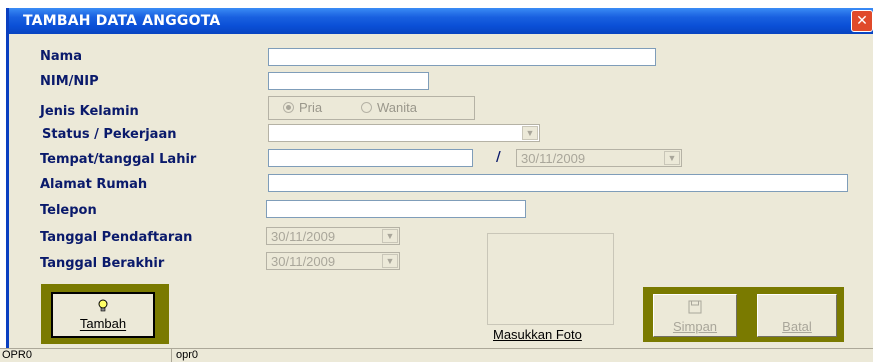 The width and height of the screenshot is (873, 362). Describe the element at coordinates (404, 133) in the screenshot. I see `status-select: ▼` at that location.